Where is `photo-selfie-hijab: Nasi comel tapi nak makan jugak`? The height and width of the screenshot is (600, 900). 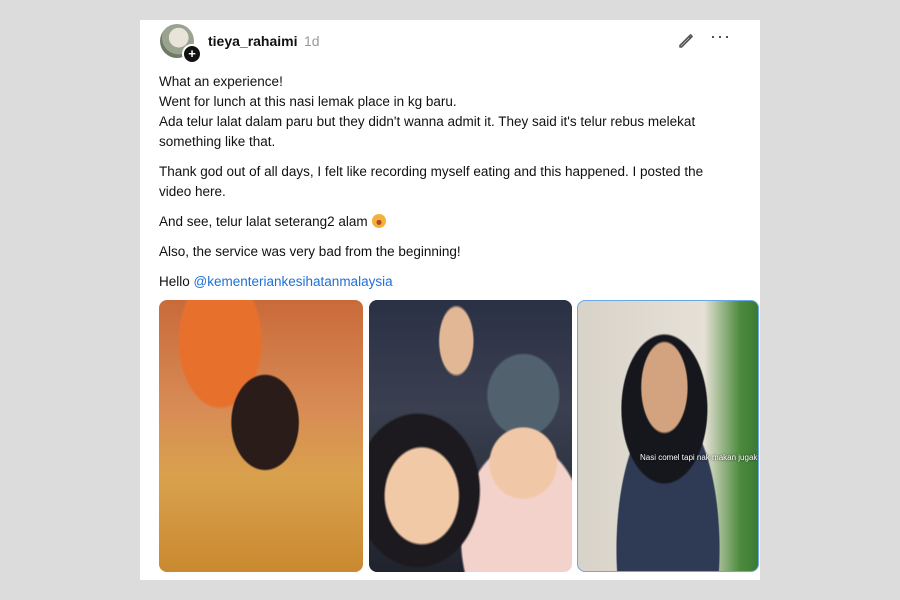
photo-selfie-hijab: Nasi comel tapi nak makan jugak is located at coordinates (668, 436).